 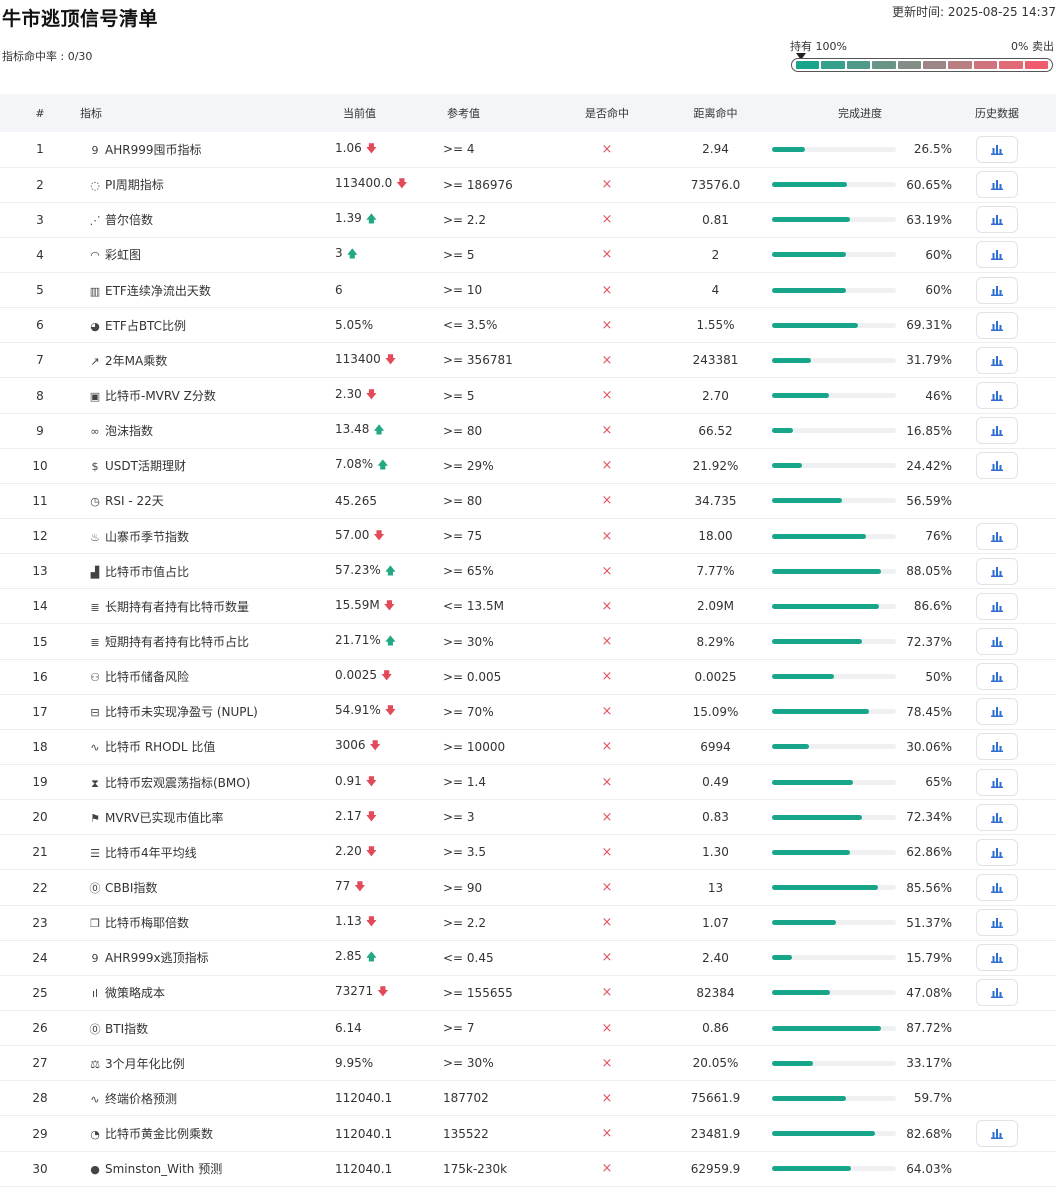 What do you see at coordinates (870, 396) in the screenshot?
I see `progress-bar: 46%` at bounding box center [870, 396].